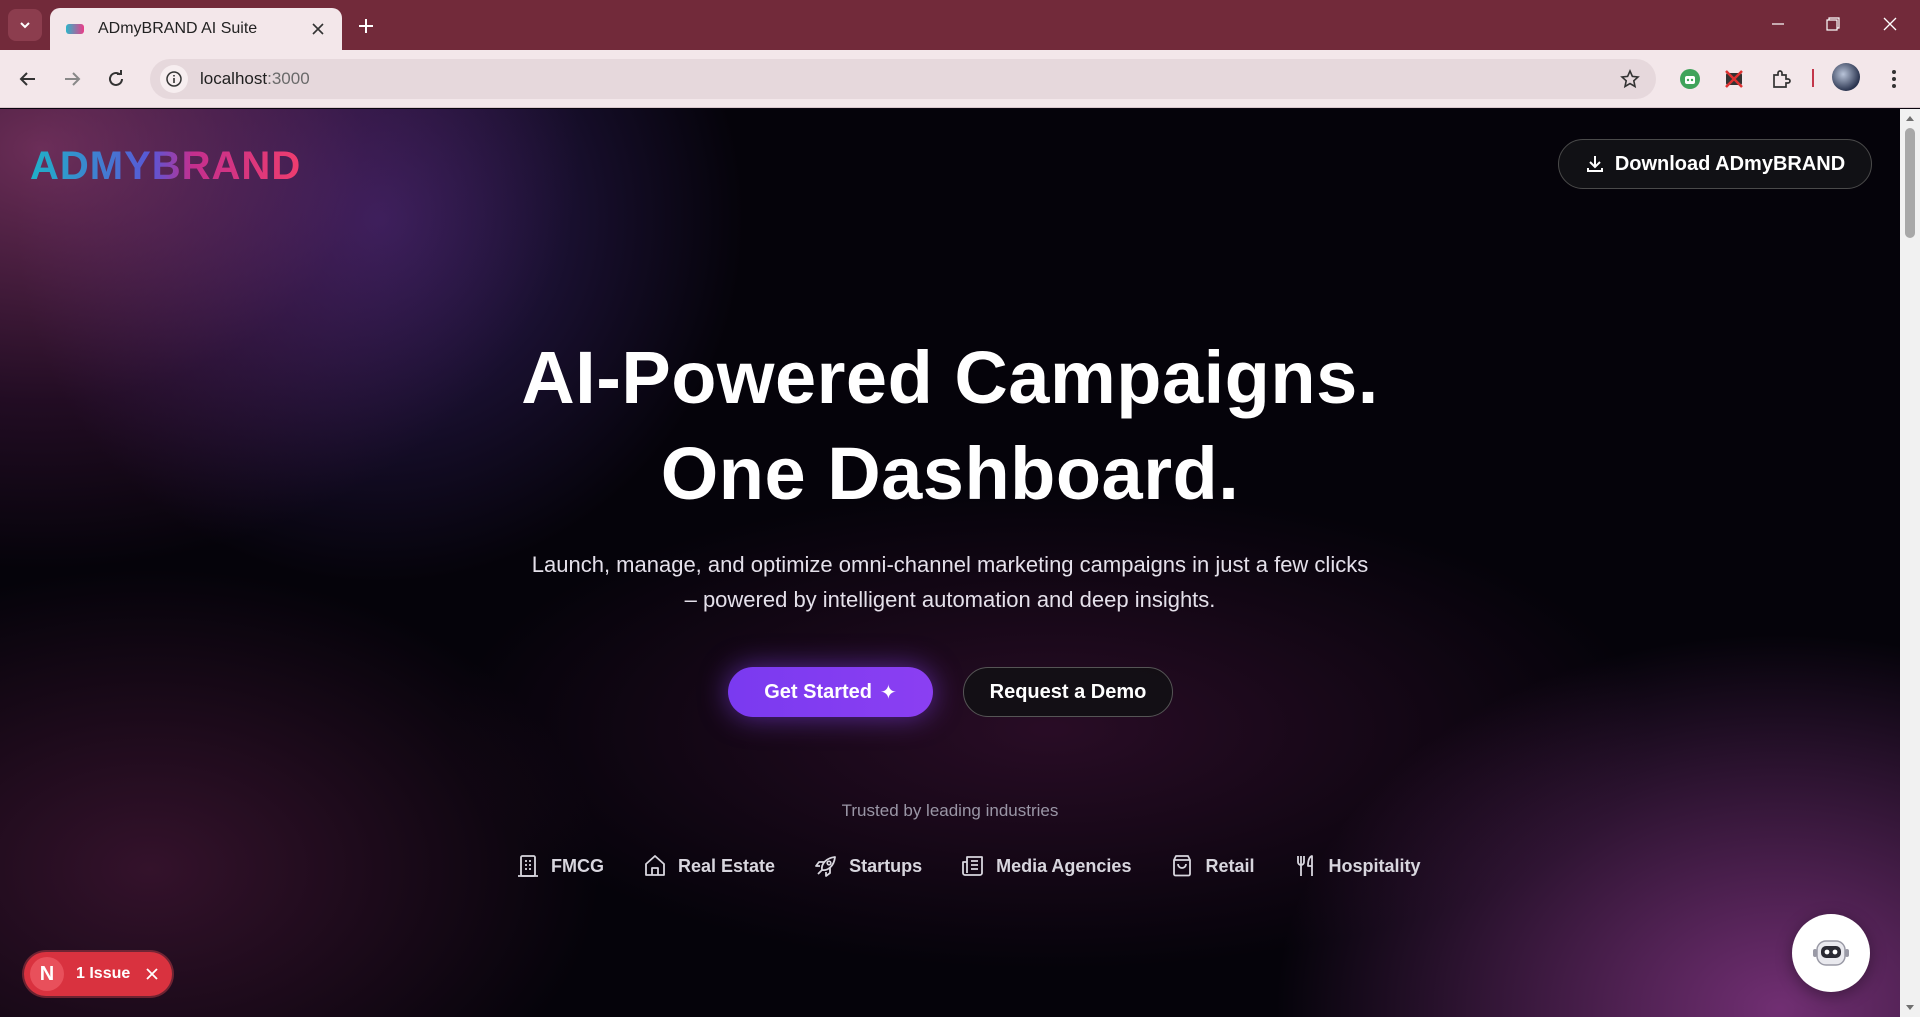  I want to click on tab-close-icon, so click(318, 29).